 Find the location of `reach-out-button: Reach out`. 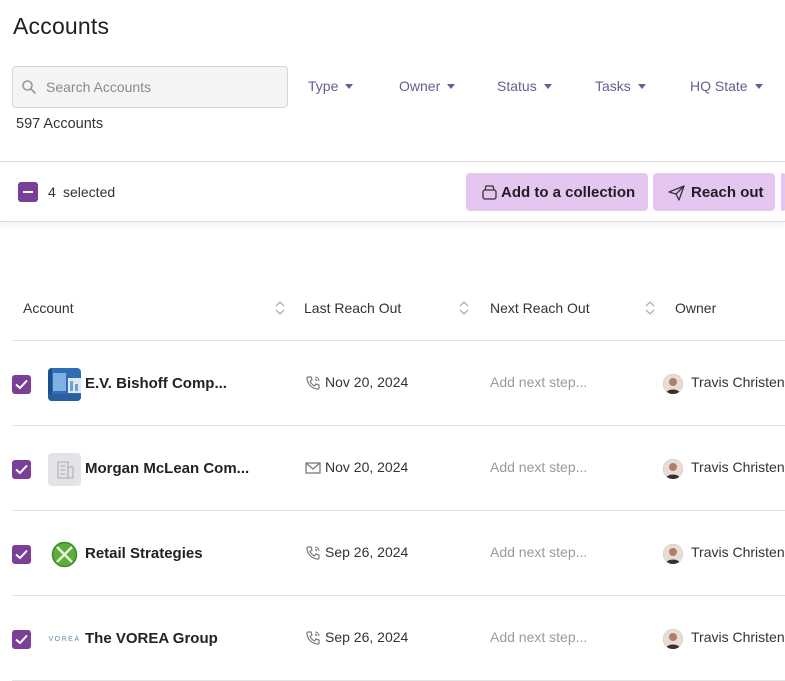

reach-out-button: Reach out is located at coordinates (714, 192).